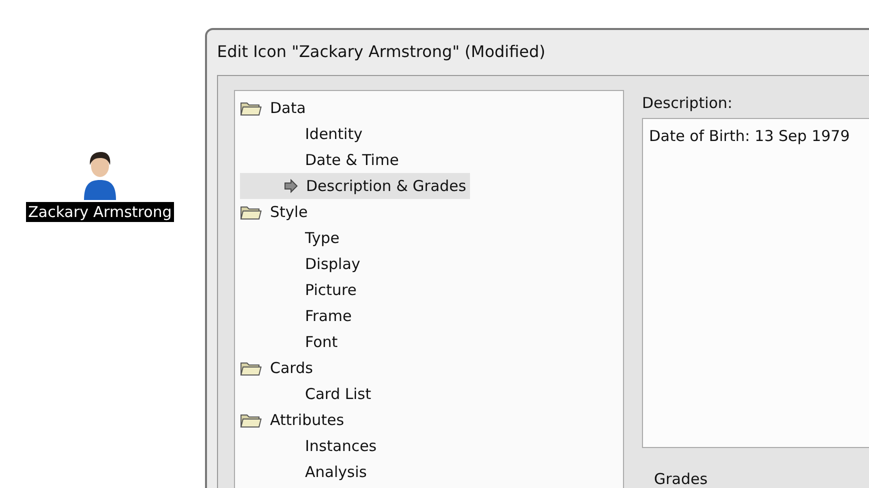 The height and width of the screenshot is (488, 869). I want to click on arrow-icon, so click(291, 186).